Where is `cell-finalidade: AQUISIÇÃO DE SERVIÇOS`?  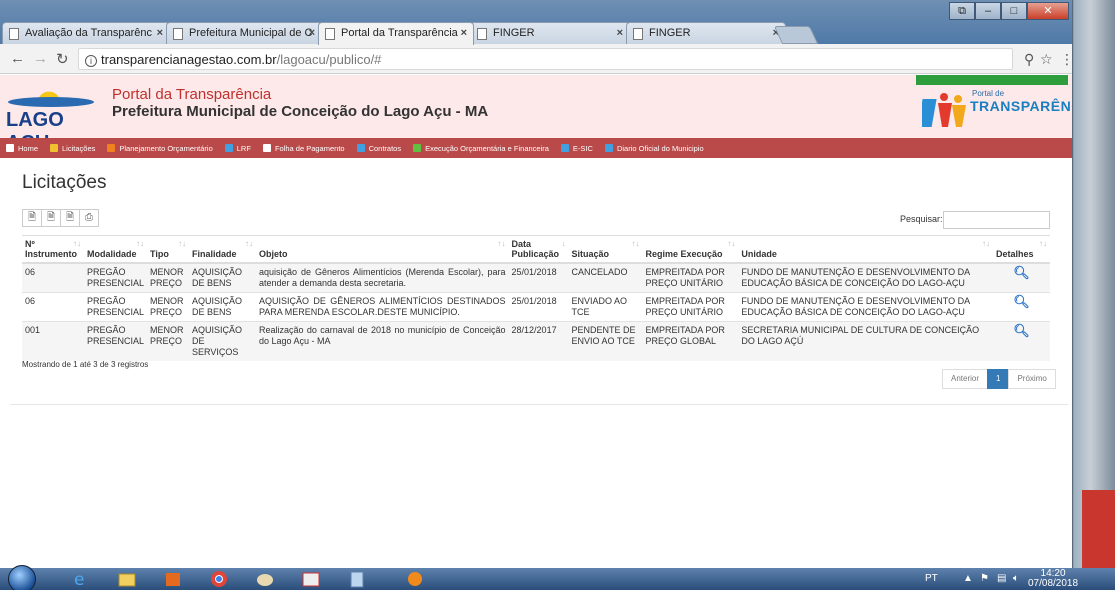
cell-finalidade: AQUISIÇÃO DE SERVIÇOS is located at coordinates (222, 341).